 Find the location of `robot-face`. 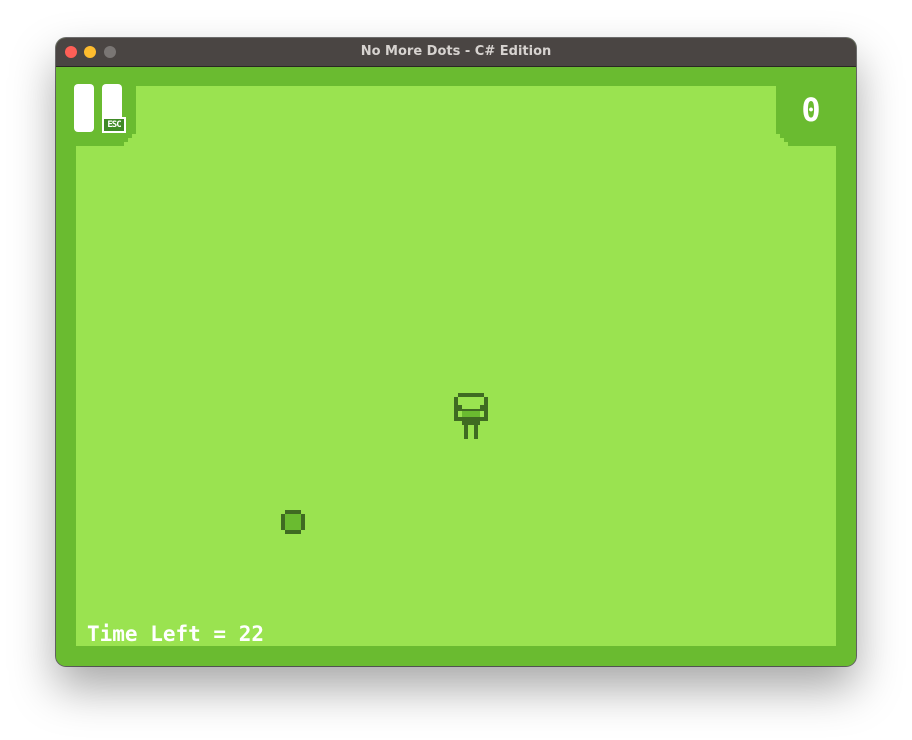

robot-face is located at coordinates (471, 414).